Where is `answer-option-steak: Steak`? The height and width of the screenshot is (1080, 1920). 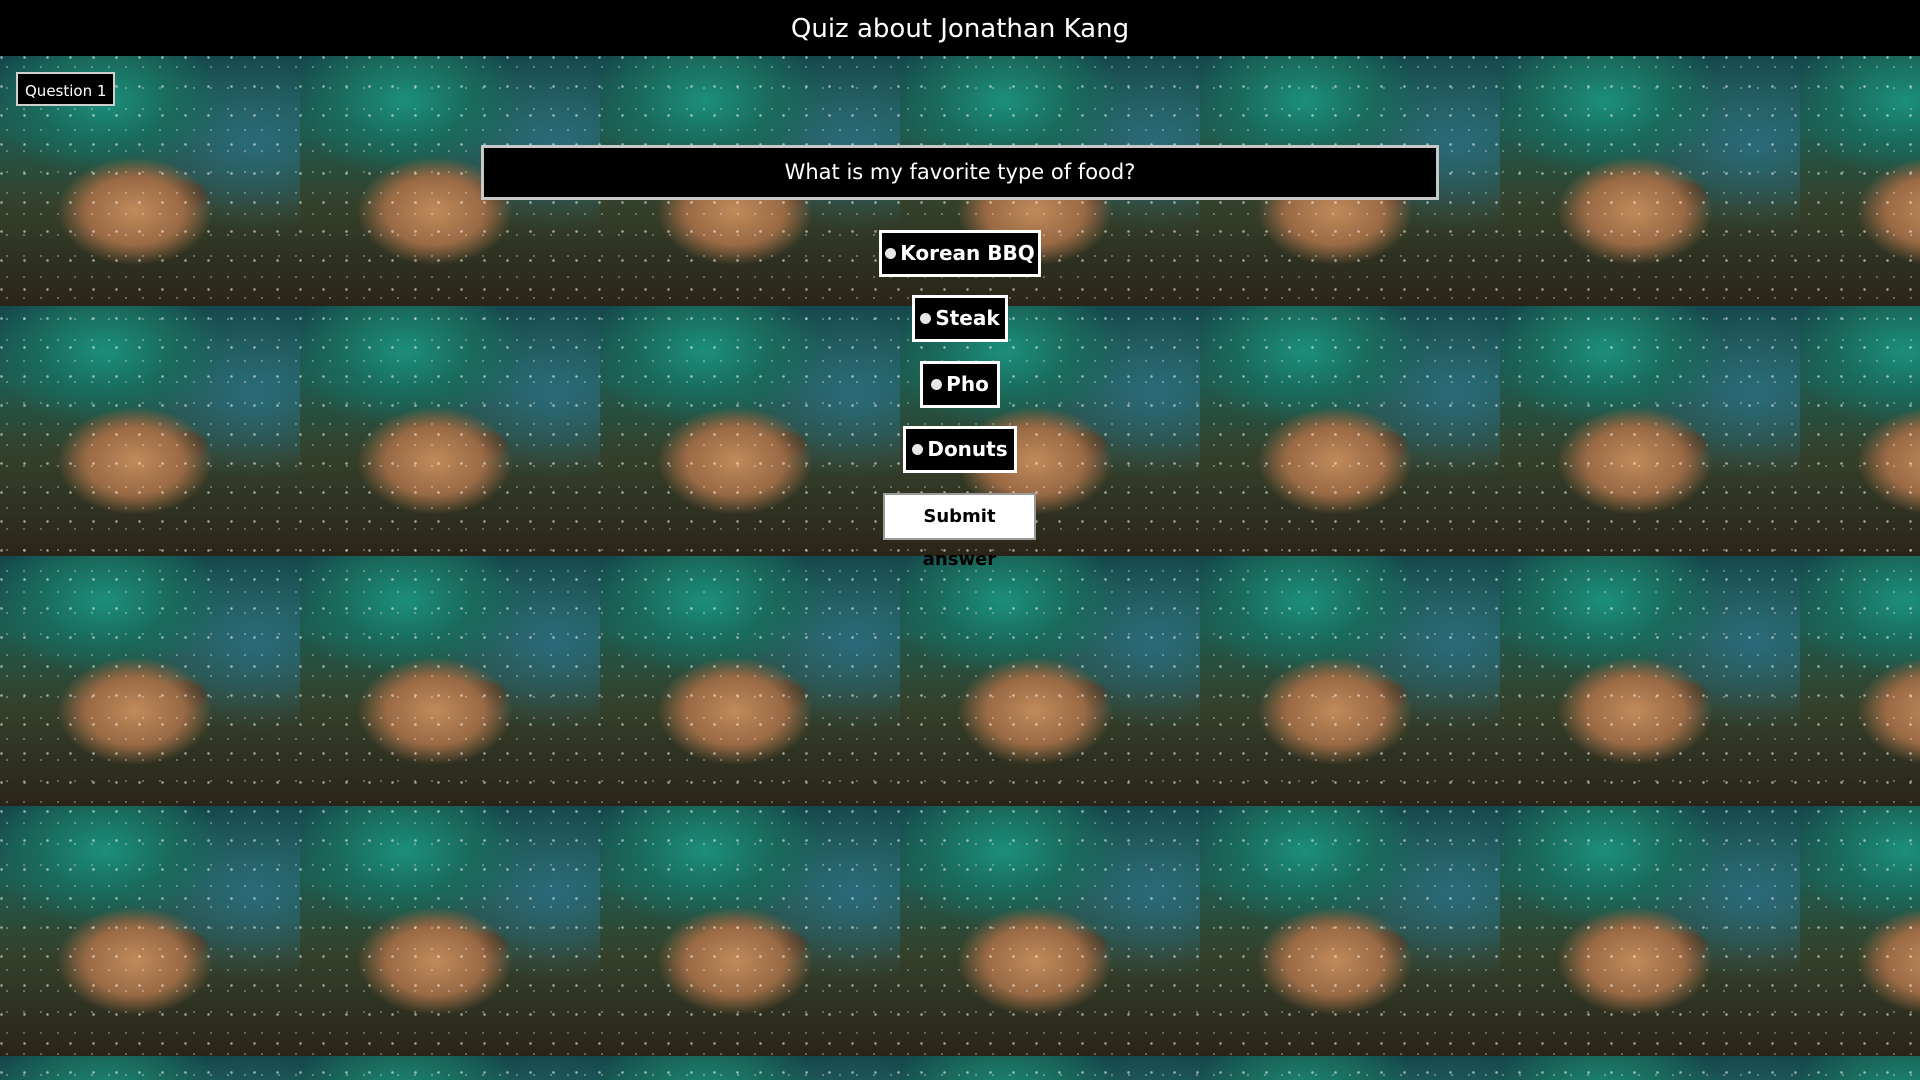 answer-option-steak: Steak is located at coordinates (960, 318).